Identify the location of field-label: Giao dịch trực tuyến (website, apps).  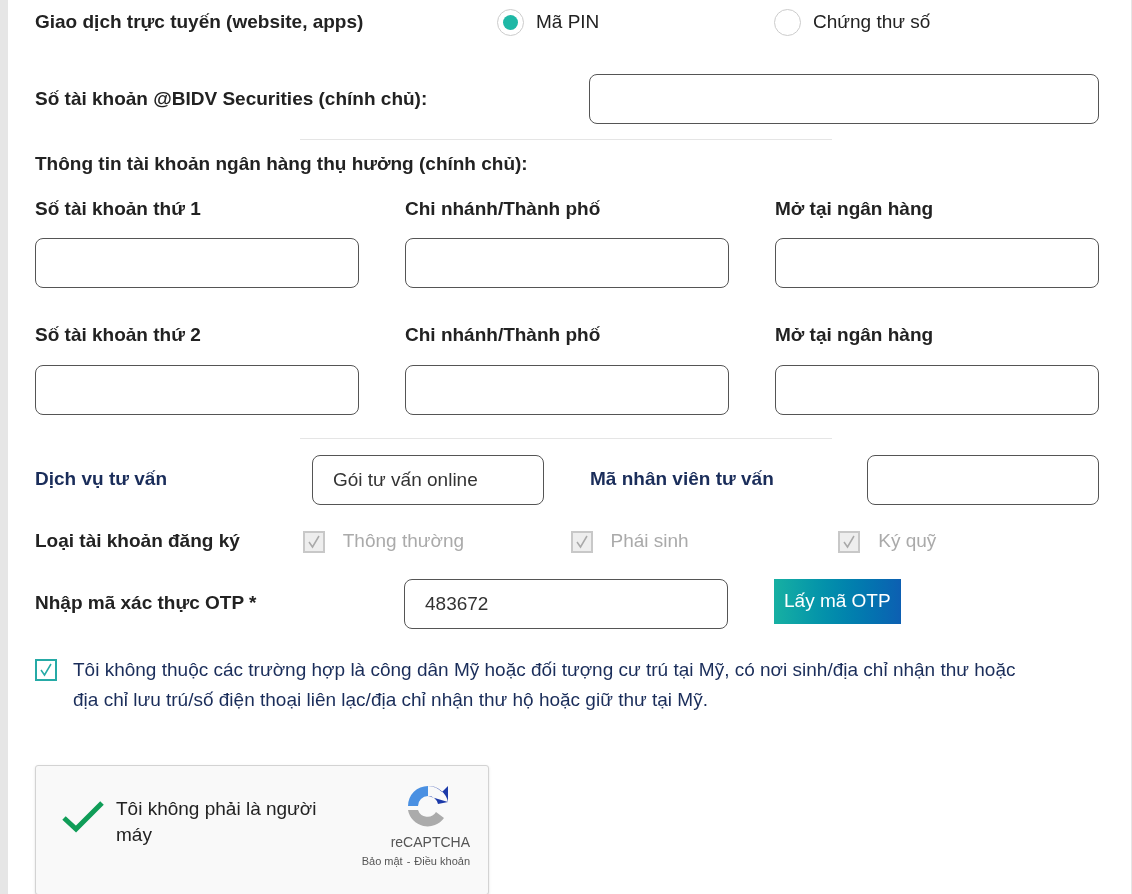
(200, 21).